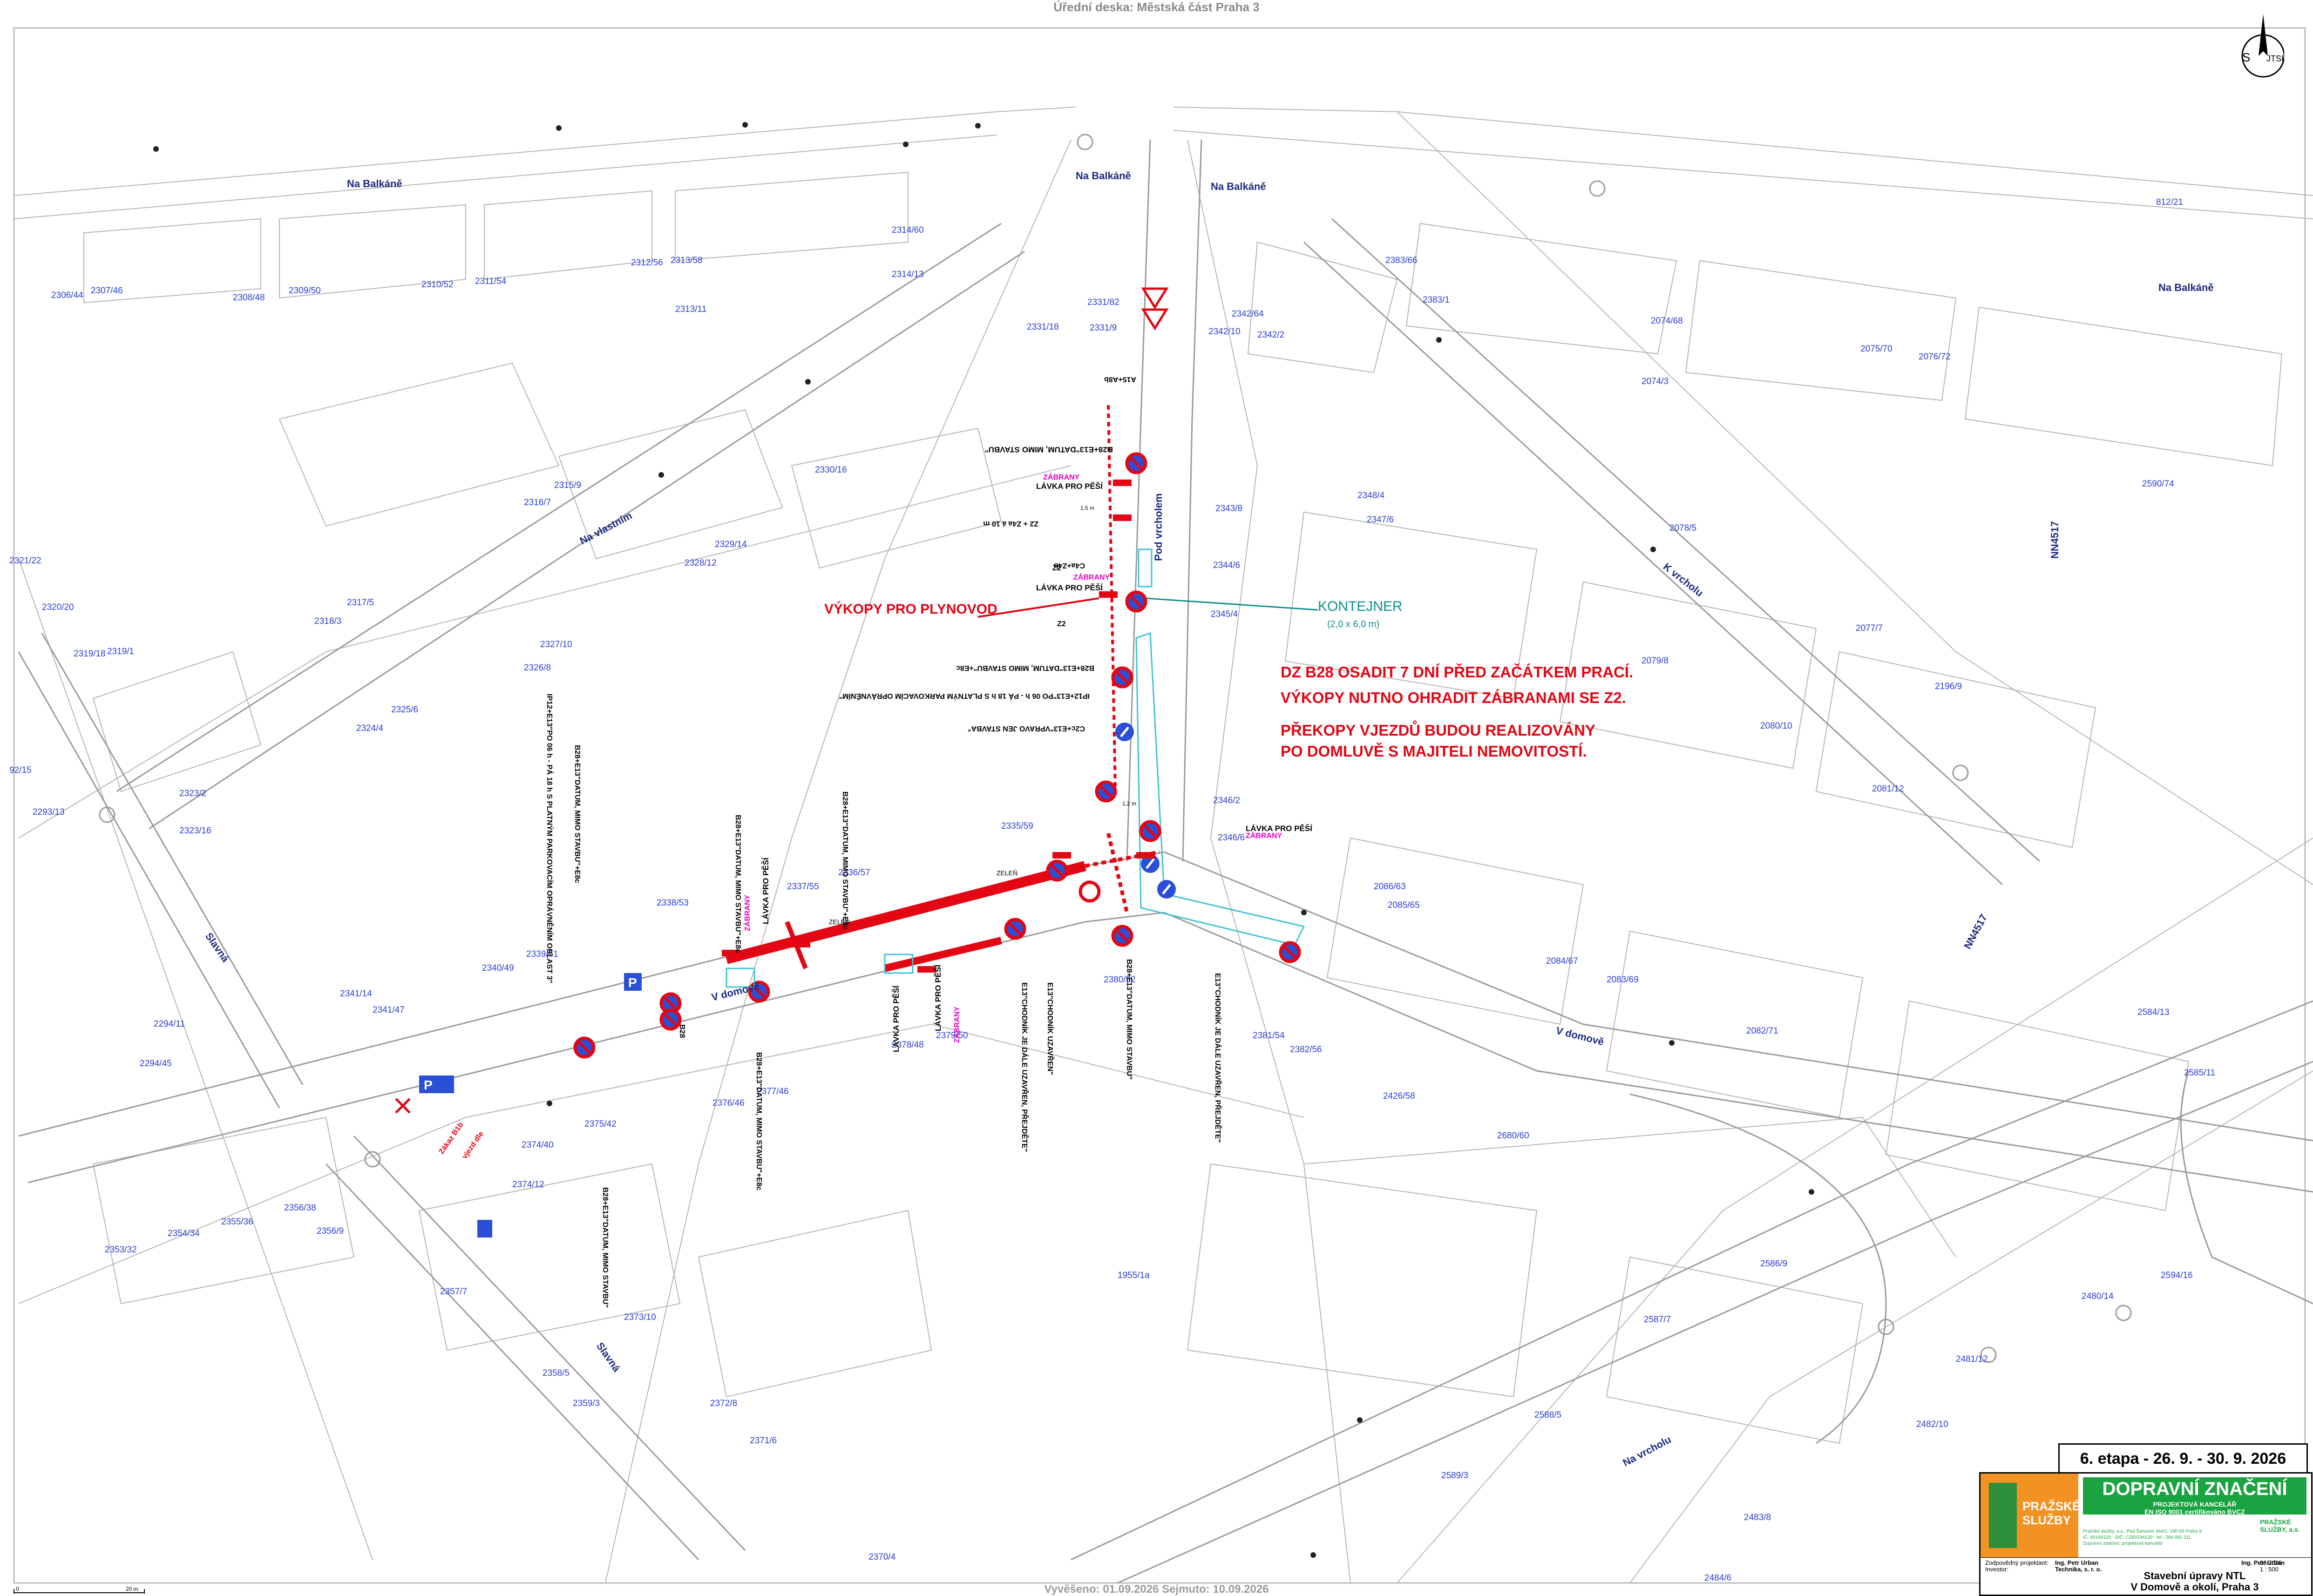 The image size is (2313, 1596). What do you see at coordinates (1061, 855) in the screenshot?
I see `barrier` at bounding box center [1061, 855].